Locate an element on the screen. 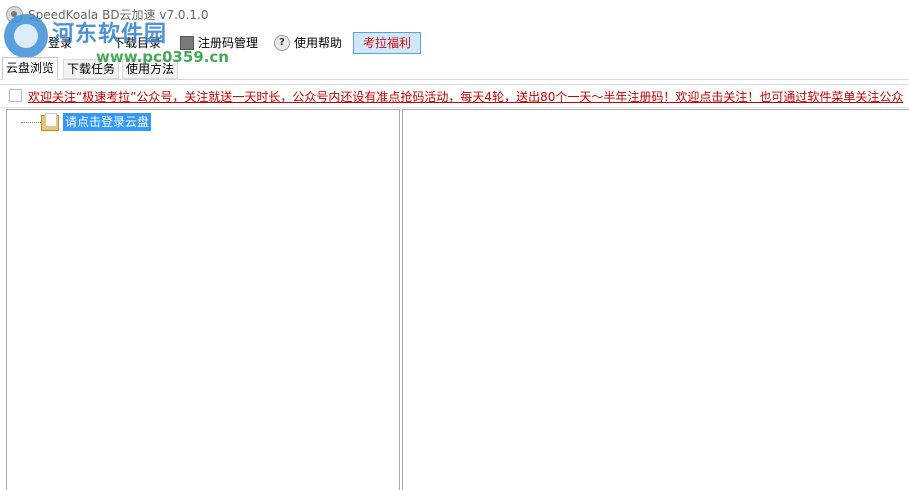 The width and height of the screenshot is (909, 490). help-menu-item: ? 使用帮助 is located at coordinates (308, 43).